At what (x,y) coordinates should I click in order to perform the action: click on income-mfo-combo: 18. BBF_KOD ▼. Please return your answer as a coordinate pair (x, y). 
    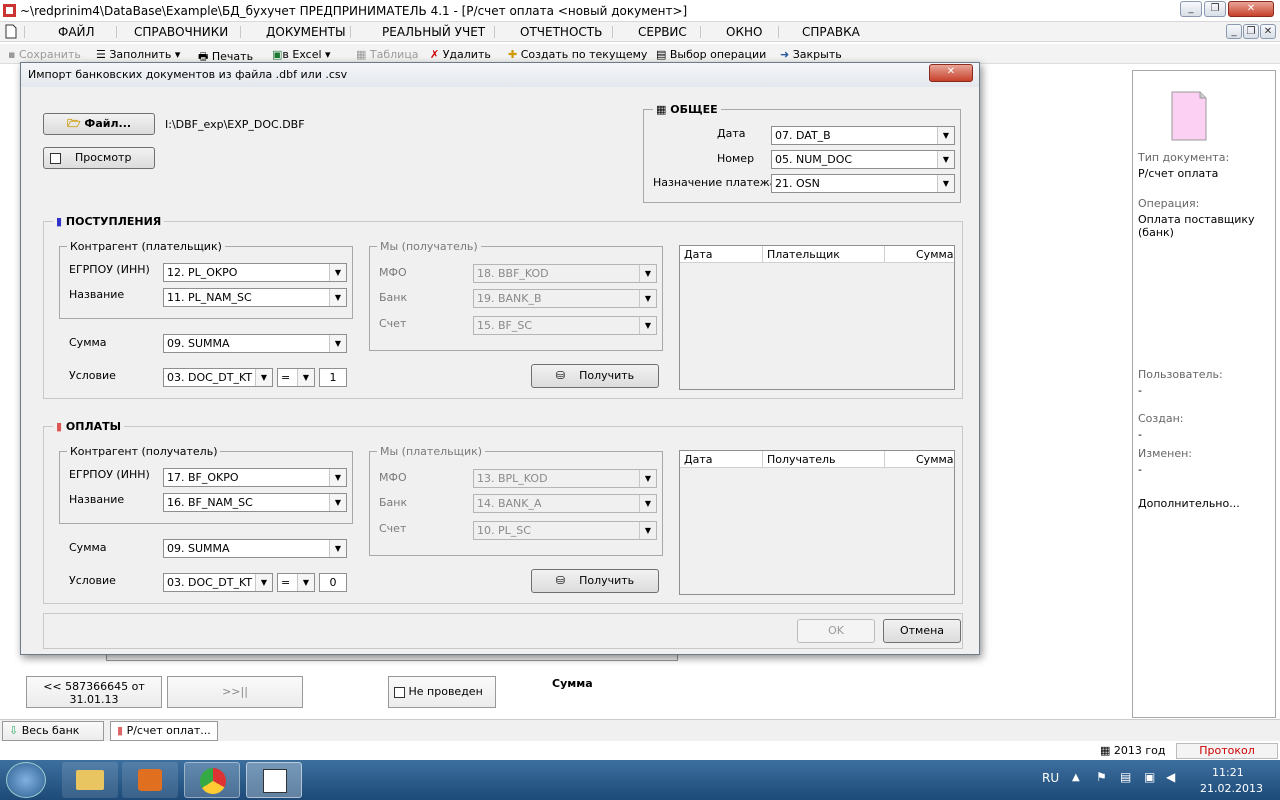
    Looking at the image, I should click on (565, 273).